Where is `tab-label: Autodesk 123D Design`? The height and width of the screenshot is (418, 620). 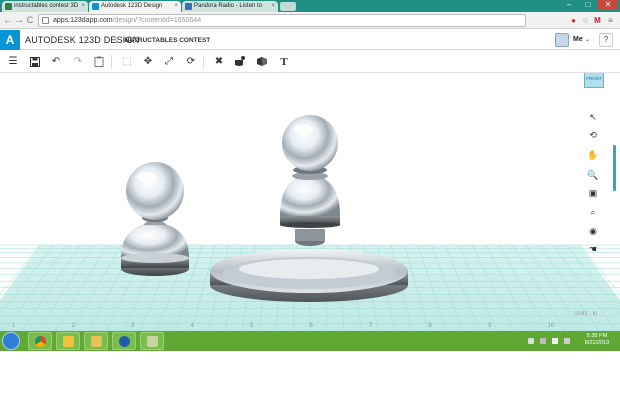
tab-label: Autodesk 123D Design is located at coordinates (132, 6).